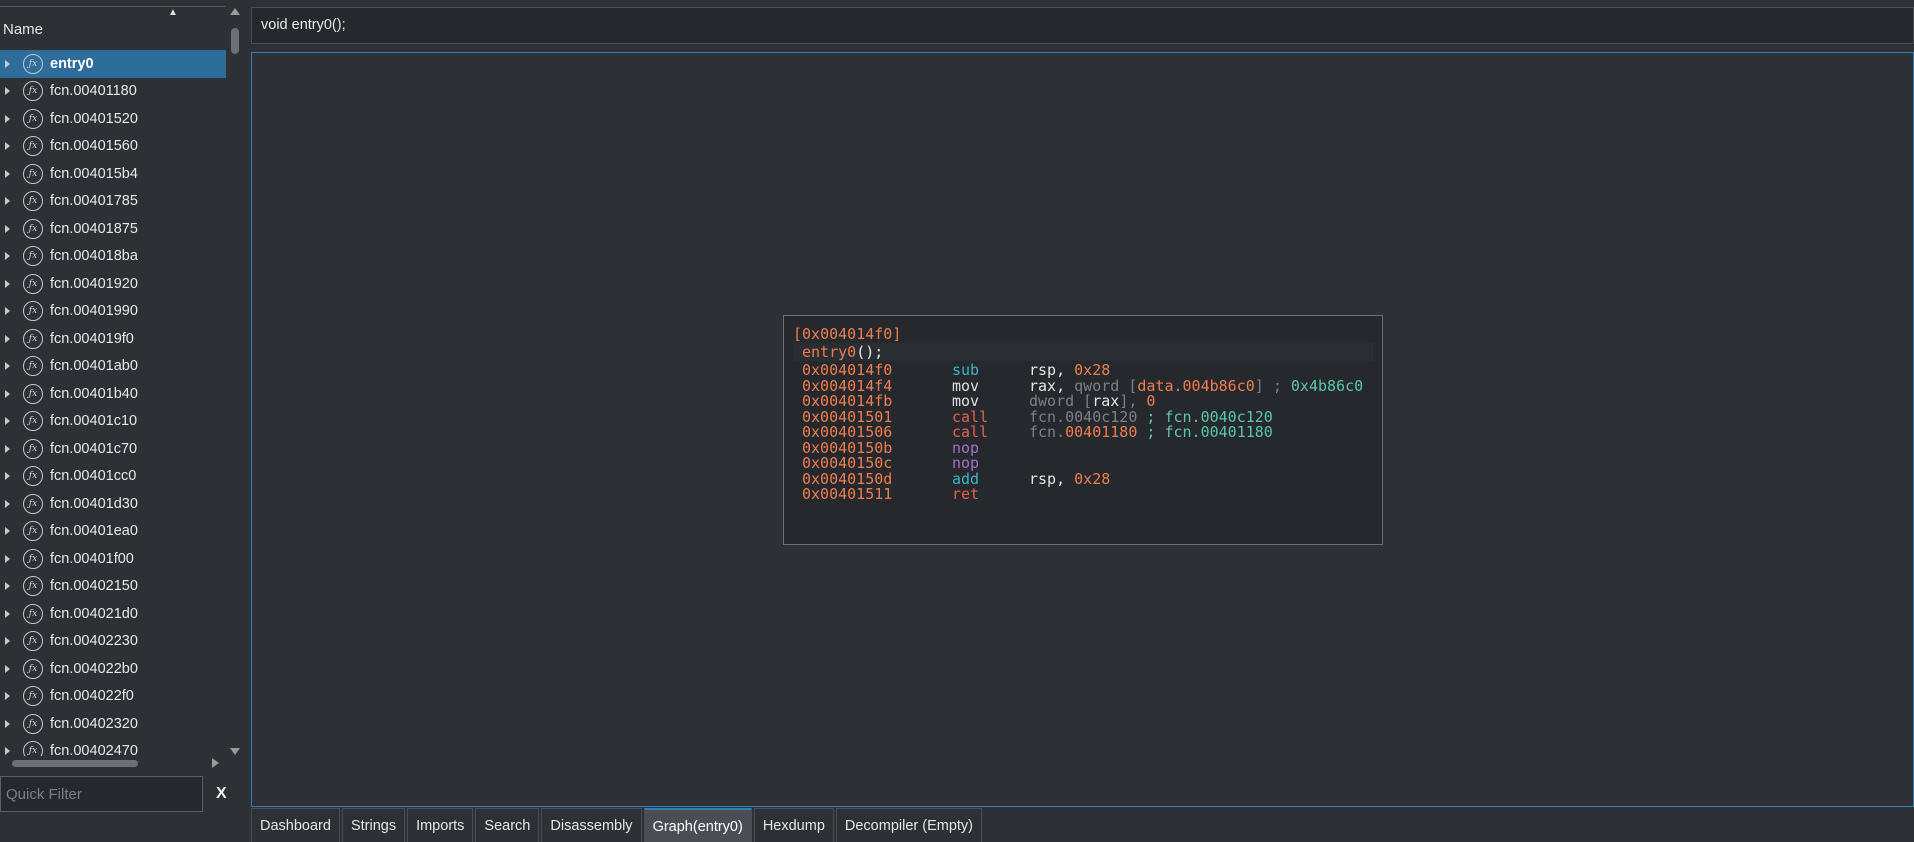 This screenshot has width=1914, height=842. Describe the element at coordinates (93, 91) in the screenshot. I see `function-name: fcn.00401180` at that location.